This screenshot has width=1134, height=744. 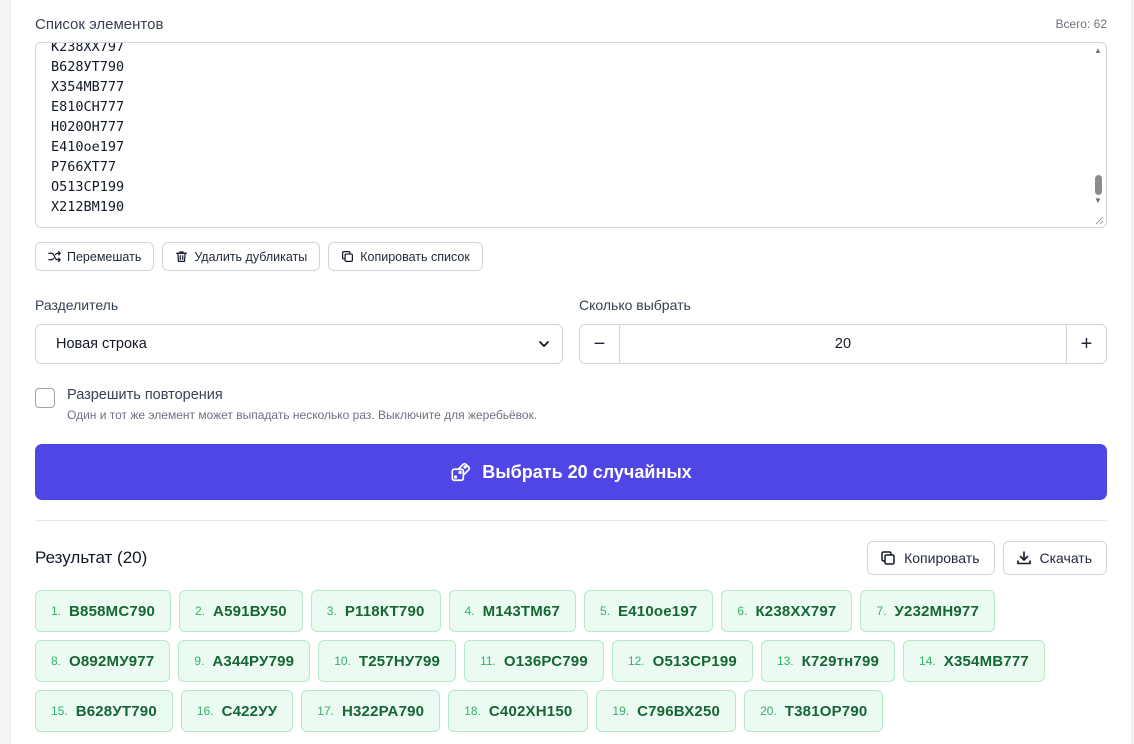 I want to click on chevron-down-icon, so click(x=544, y=344).